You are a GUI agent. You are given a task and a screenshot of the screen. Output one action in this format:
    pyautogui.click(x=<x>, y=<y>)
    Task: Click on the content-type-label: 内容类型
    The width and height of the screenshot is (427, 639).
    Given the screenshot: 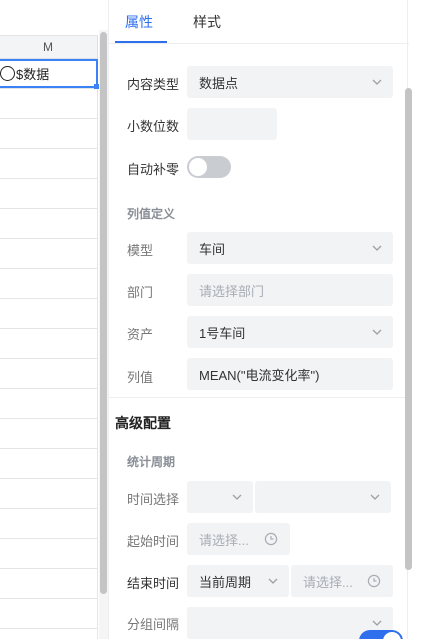 What is the action you would take?
    pyautogui.click(x=153, y=84)
    